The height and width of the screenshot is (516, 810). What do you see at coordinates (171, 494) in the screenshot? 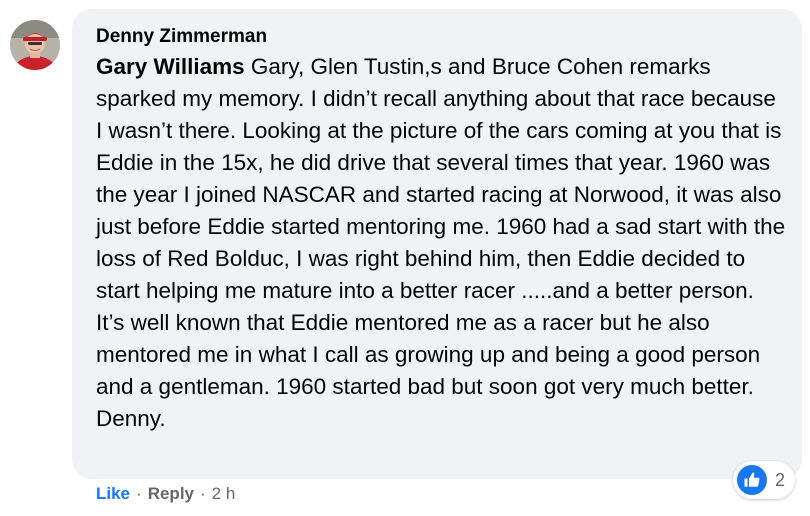
I see `reply-button: Reply` at bounding box center [171, 494].